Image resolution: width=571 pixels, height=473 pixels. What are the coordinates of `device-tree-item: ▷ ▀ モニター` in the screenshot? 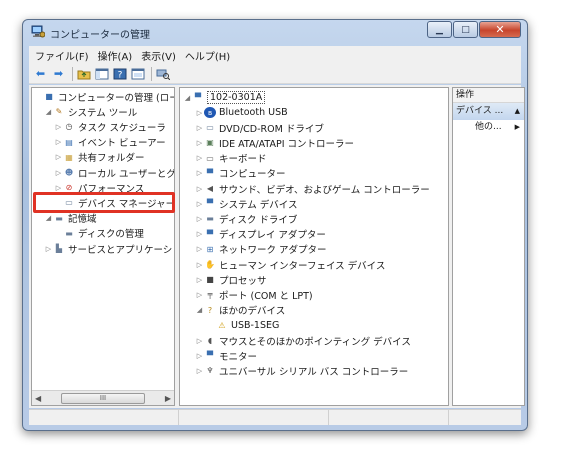 It's located at (226, 355).